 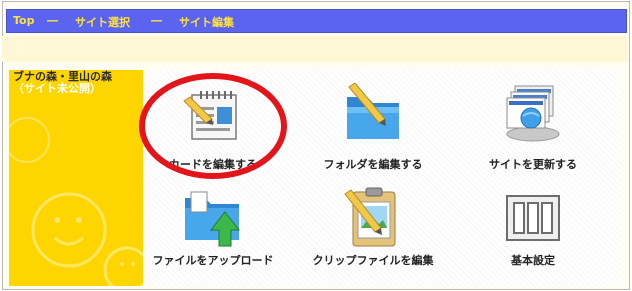 I want to click on card-edit-button: カードを編集する, so click(x=213, y=126).